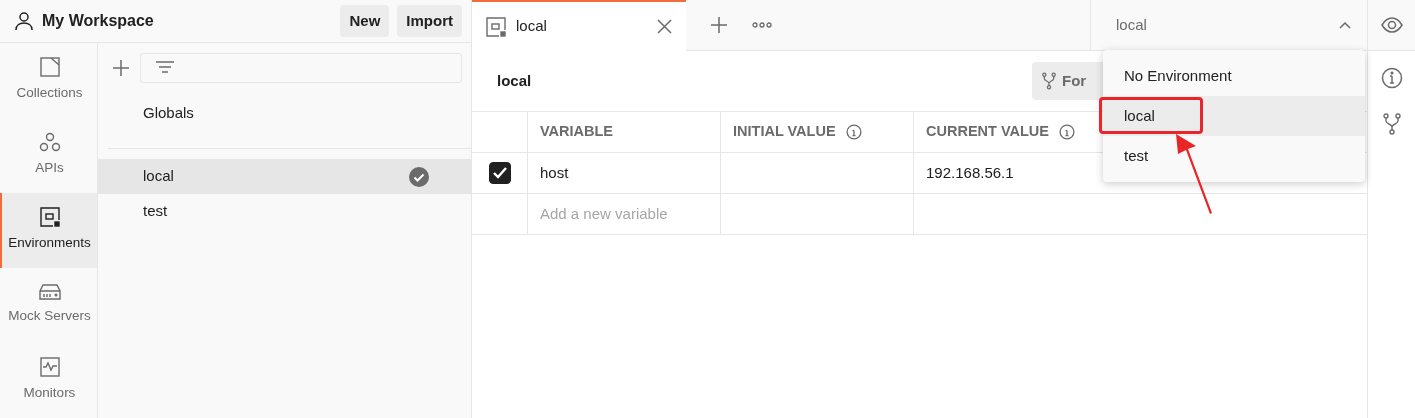 This screenshot has height=418, width=1415. Describe the element at coordinates (121, 68) in the screenshot. I see `add-icon` at that location.